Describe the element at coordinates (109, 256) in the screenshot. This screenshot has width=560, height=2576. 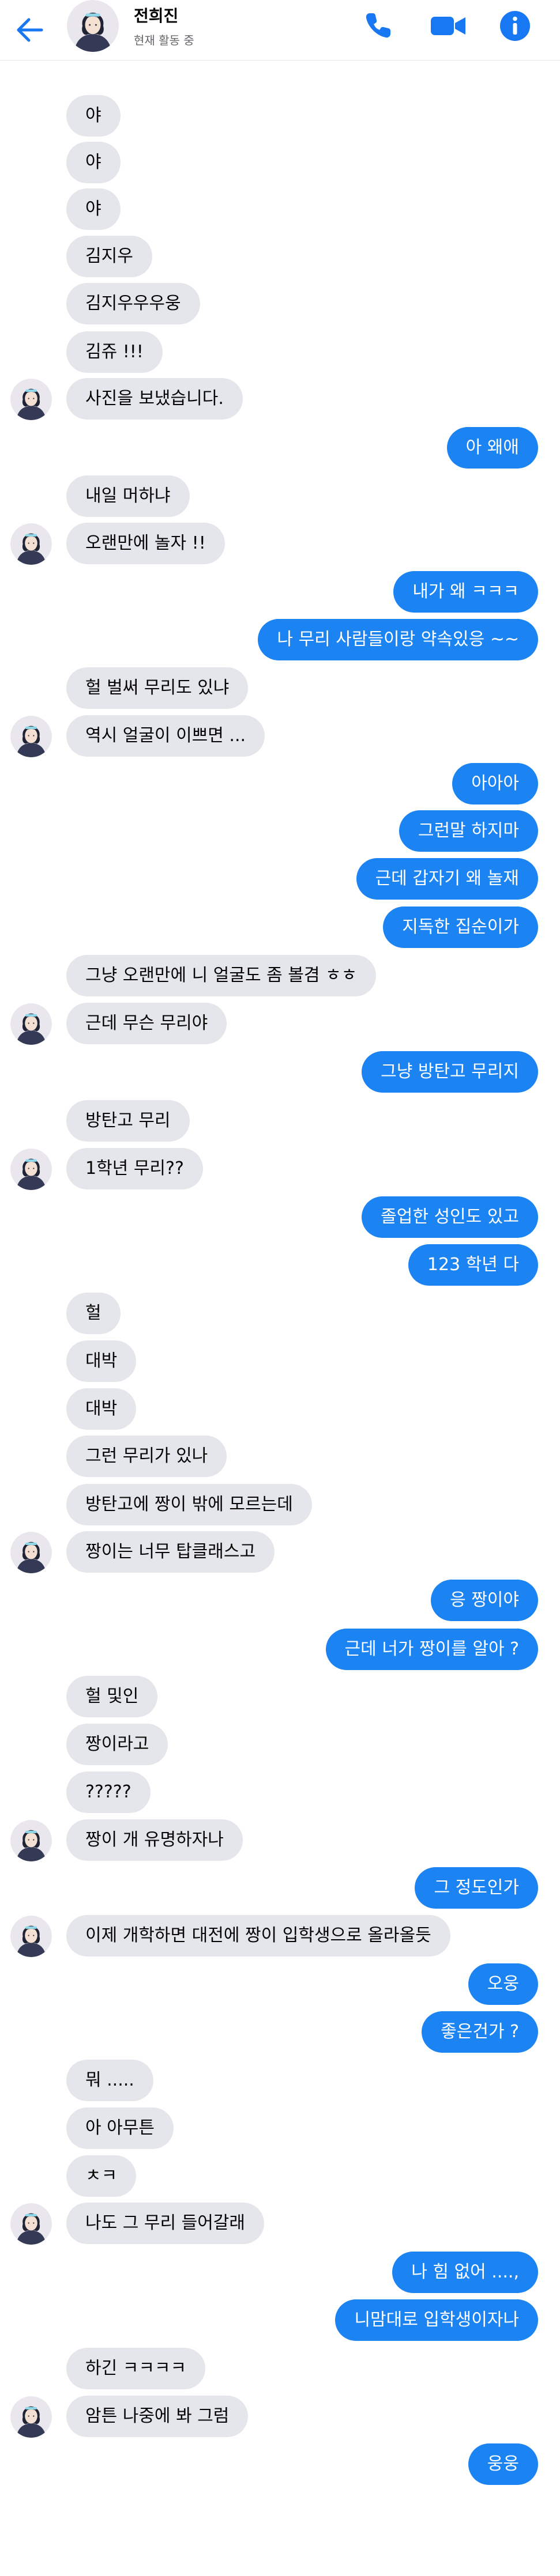
I see `message-bubble: 김지우` at that location.